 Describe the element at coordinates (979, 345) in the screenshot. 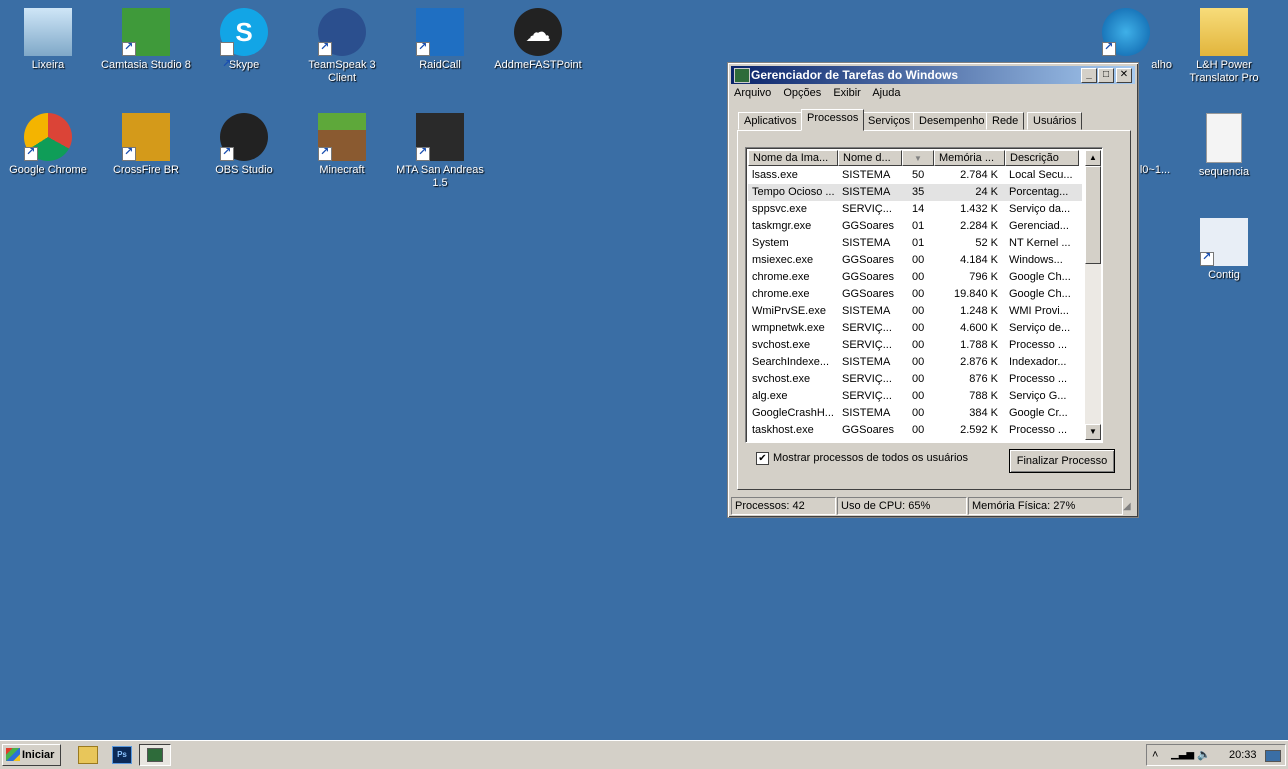

I see `cell-mem: 1.788 K` at that location.